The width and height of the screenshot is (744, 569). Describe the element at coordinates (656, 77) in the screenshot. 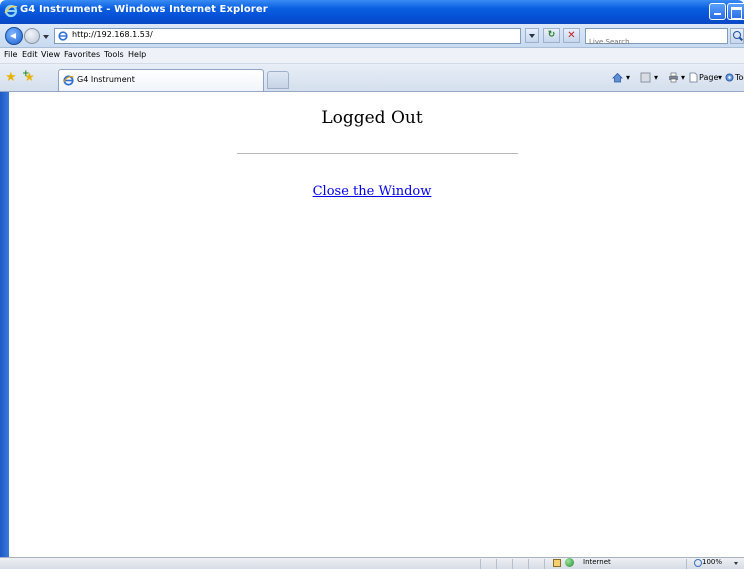

I see `feeds-dropdown-icon: ▾` at that location.